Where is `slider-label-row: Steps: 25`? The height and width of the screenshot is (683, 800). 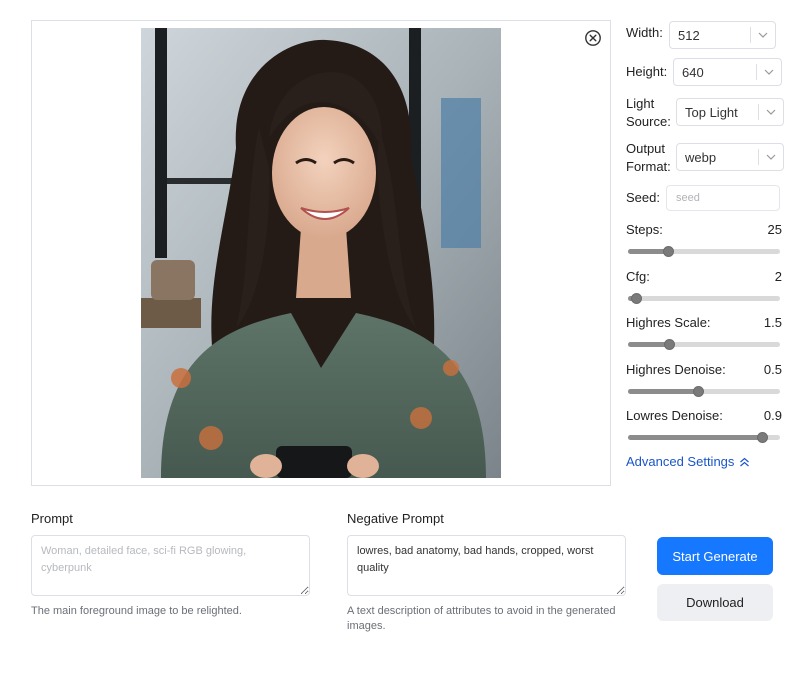
slider-label-row: Steps: 25 is located at coordinates (704, 229).